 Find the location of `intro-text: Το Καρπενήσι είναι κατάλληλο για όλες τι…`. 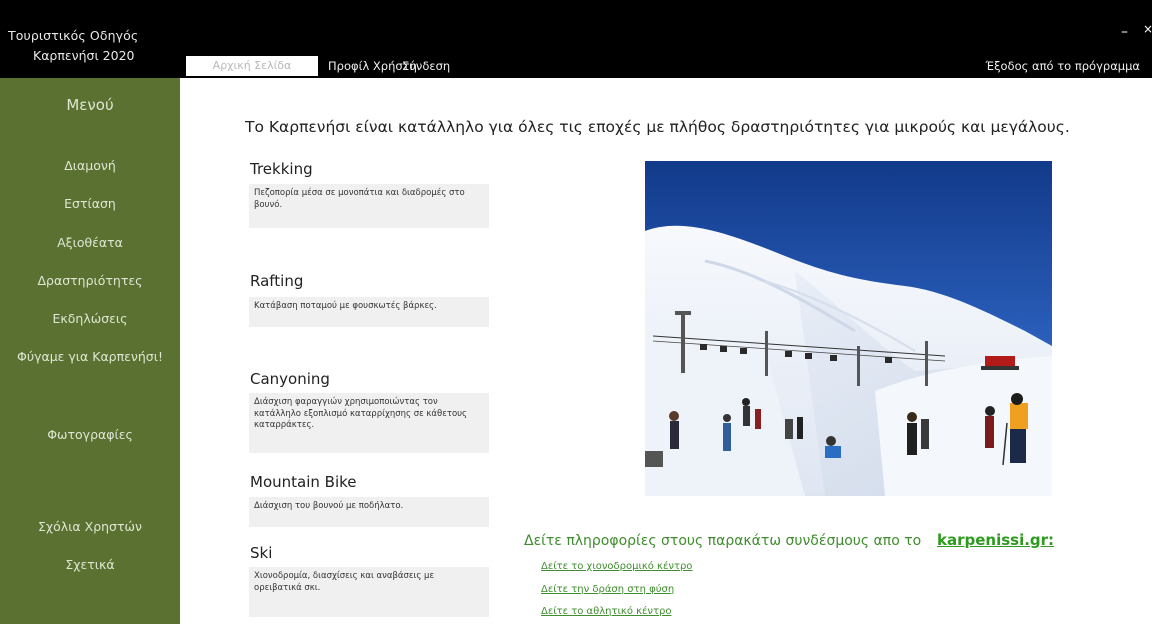

intro-text: Το Καρπενήσι είναι κατάλληλο για όλες τι… is located at coordinates (657, 127).